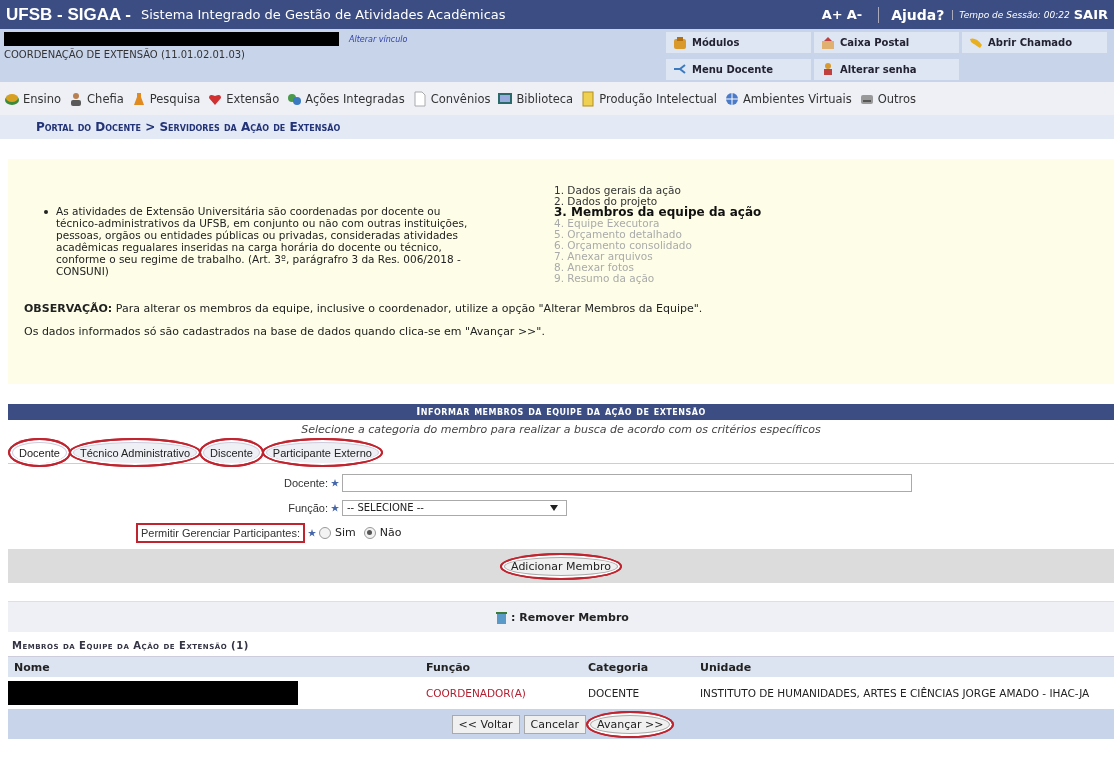 Image resolution: width=1114 pixels, height=773 pixels. Describe the element at coordinates (554, 507) in the screenshot. I see `caret-icon` at that location.